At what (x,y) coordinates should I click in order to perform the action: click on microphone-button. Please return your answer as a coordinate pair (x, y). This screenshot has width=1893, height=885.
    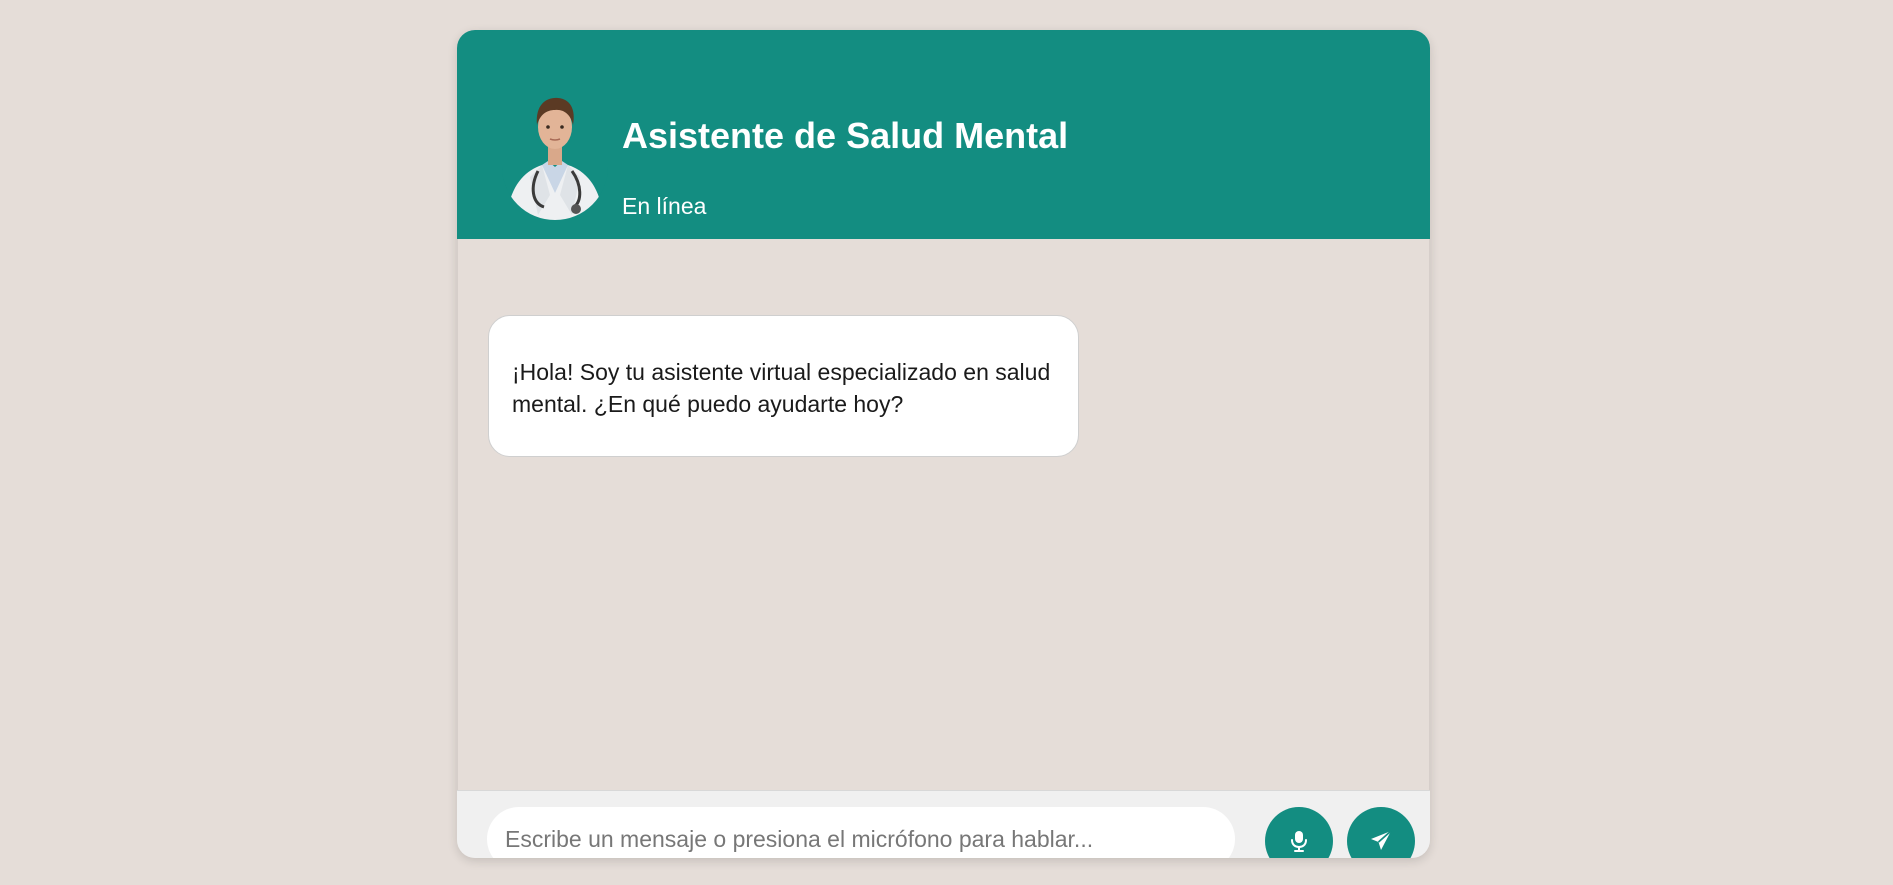
    Looking at the image, I should click on (1299, 832).